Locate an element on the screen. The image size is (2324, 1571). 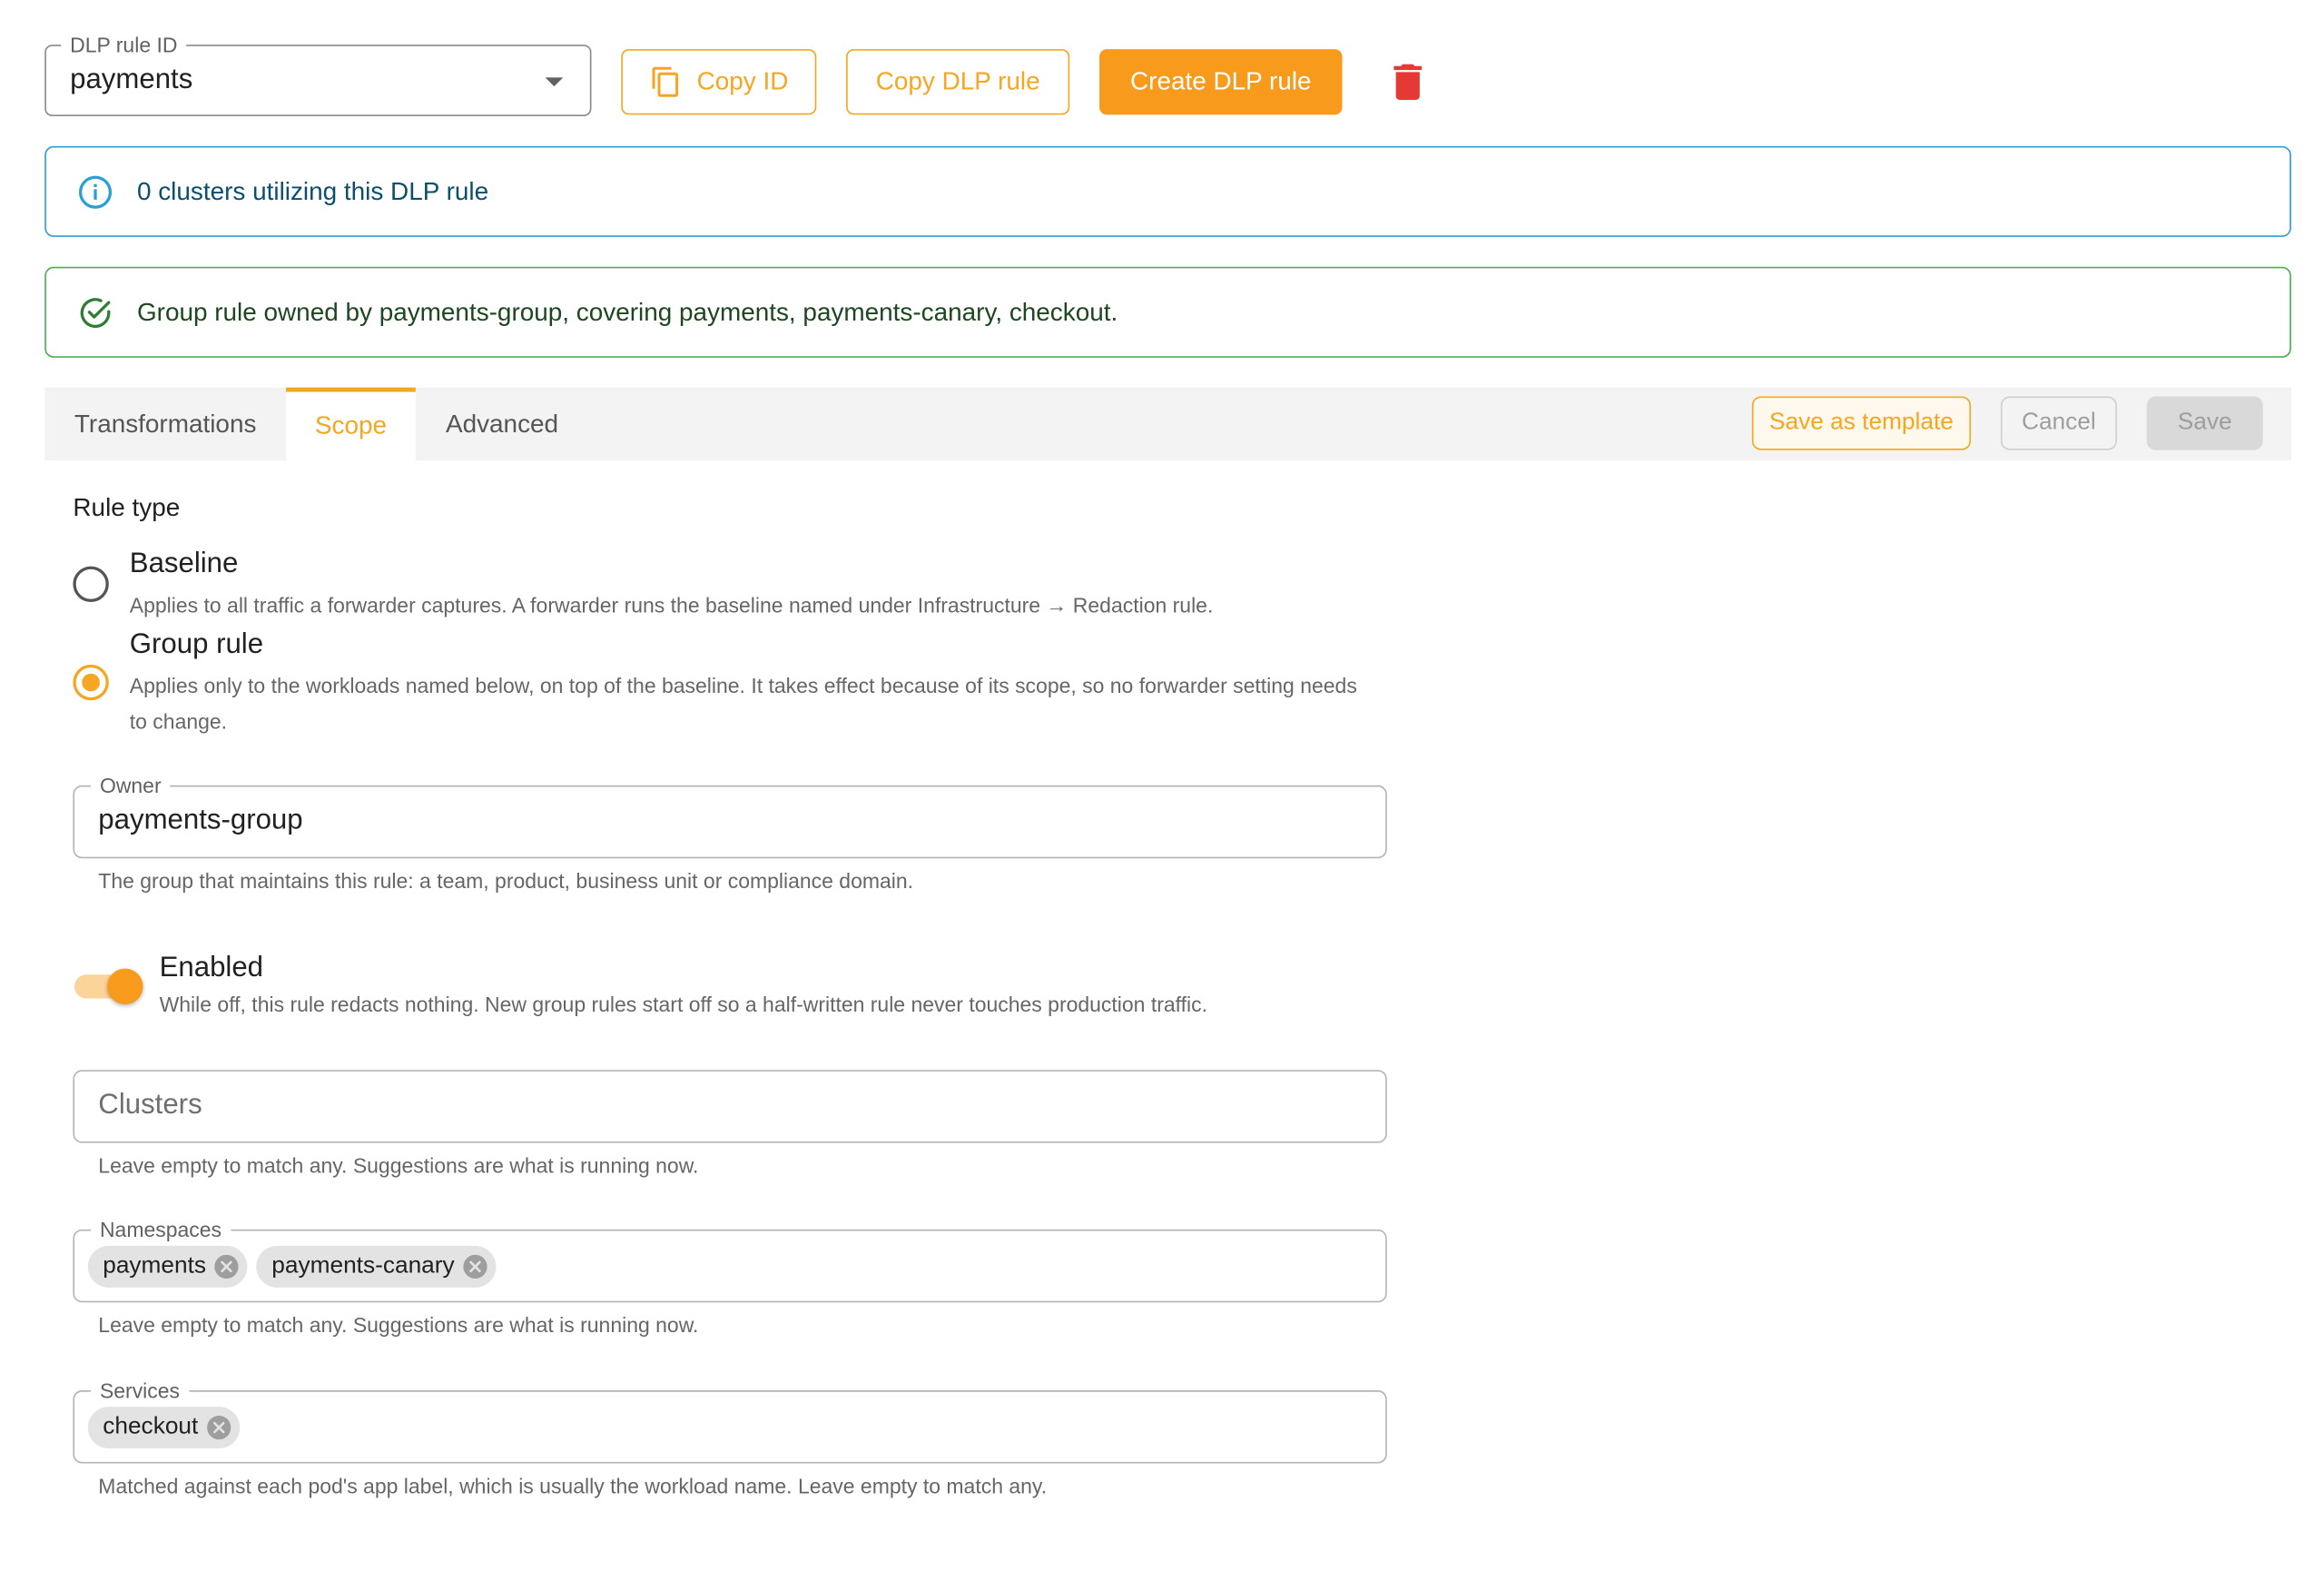
tab-scope: Scope is located at coordinates (351, 424).